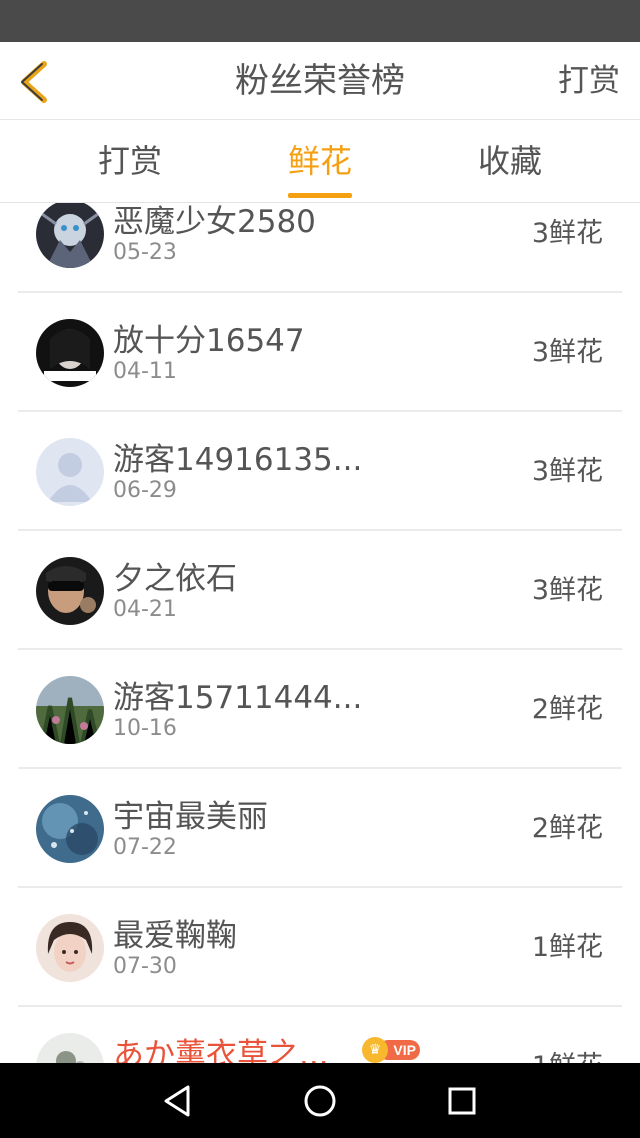  What do you see at coordinates (510, 161) in the screenshot?
I see `tab-favorites: 收藏` at bounding box center [510, 161].